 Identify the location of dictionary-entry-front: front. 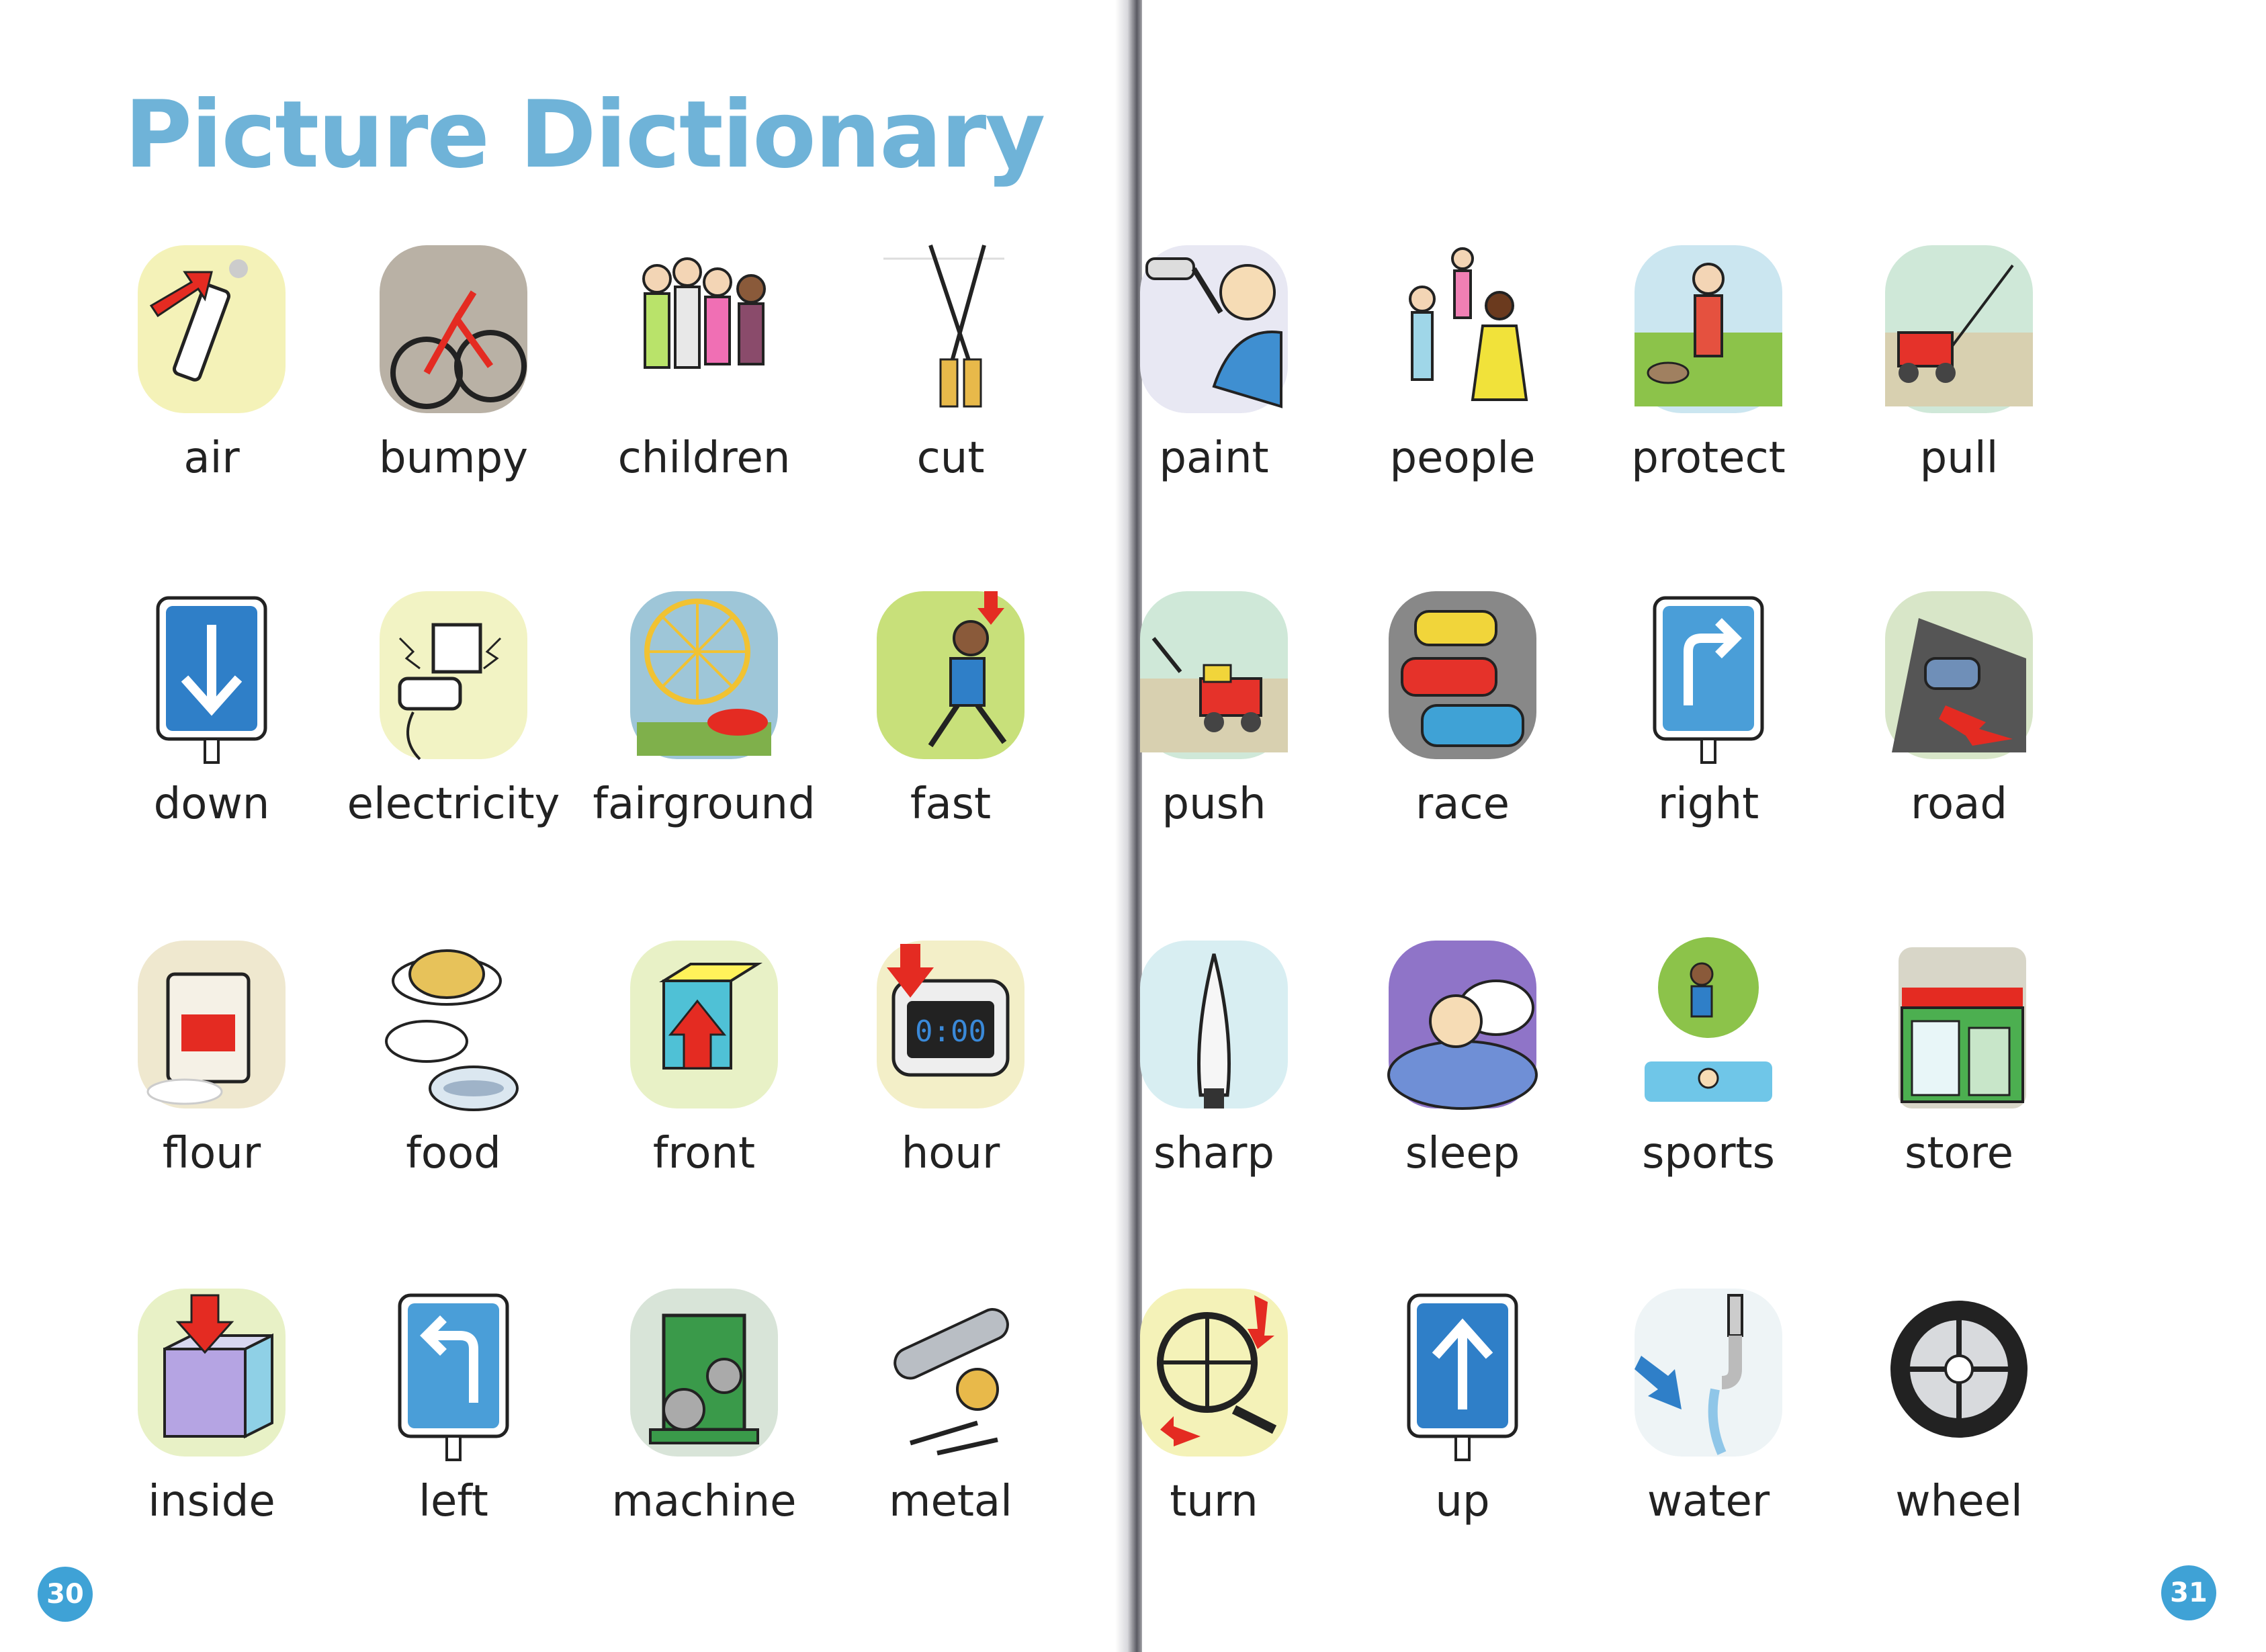
(704, 1088).